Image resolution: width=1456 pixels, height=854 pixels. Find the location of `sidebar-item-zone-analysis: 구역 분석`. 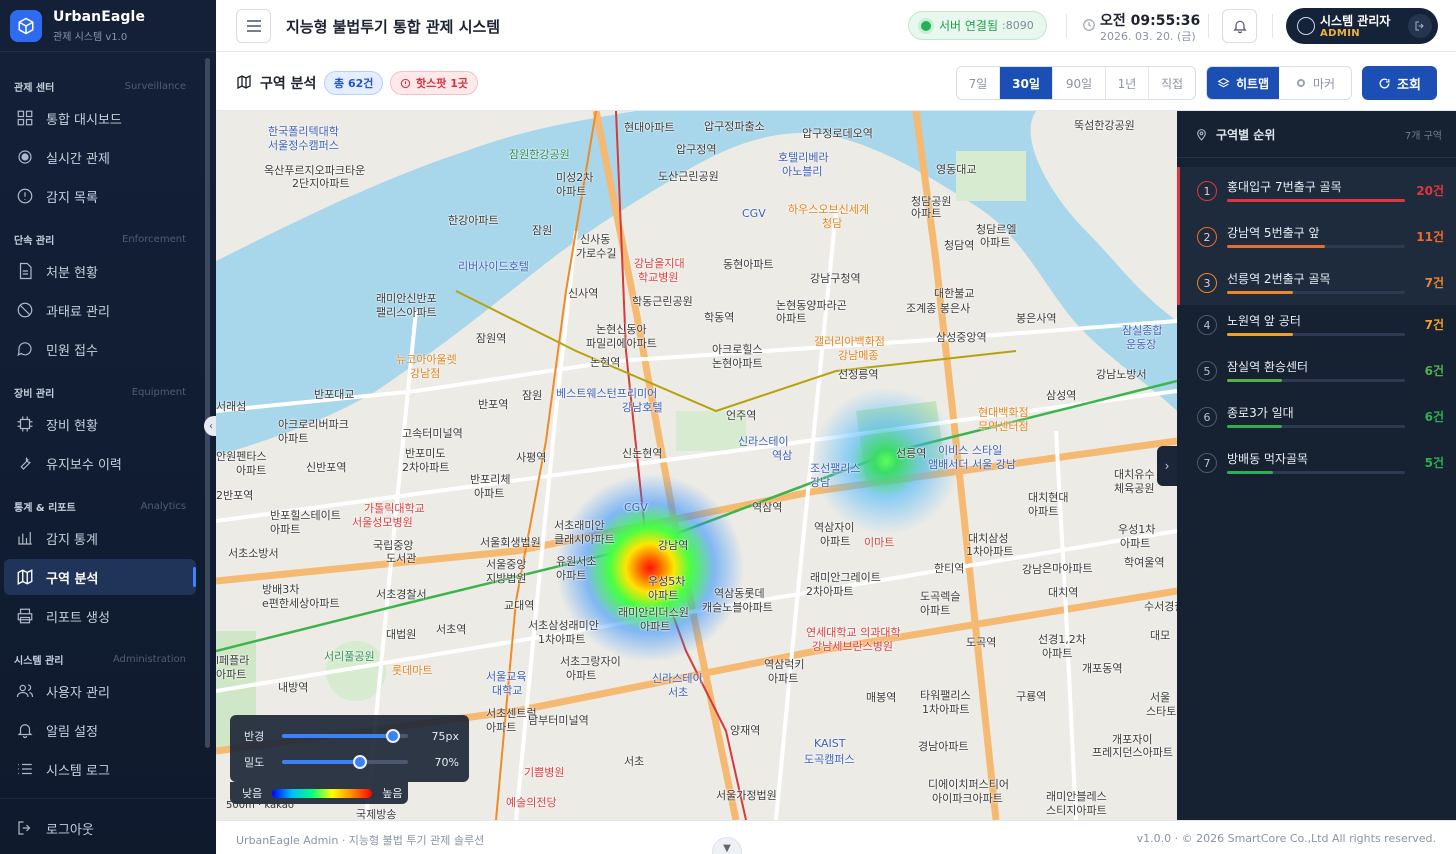

sidebar-item-zone-analysis: 구역 분석 is located at coordinates (100, 577).